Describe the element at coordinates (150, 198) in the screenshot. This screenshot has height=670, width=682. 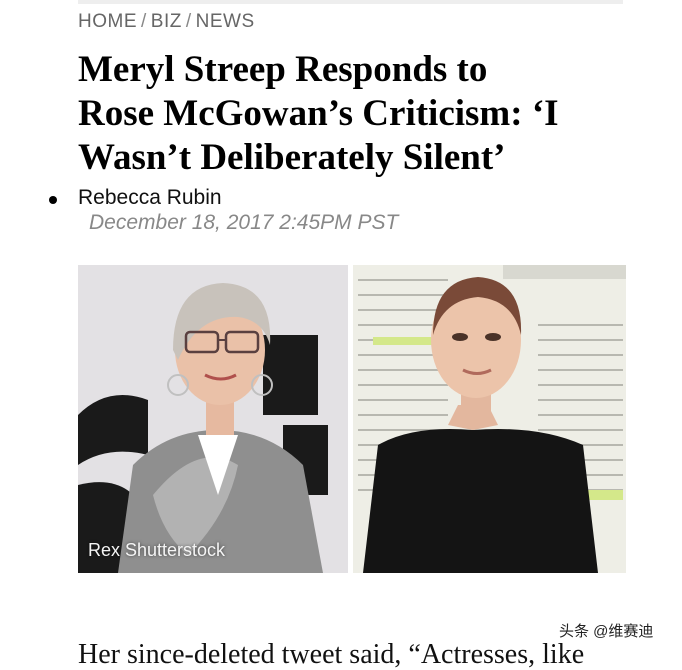
I see `author-name: Rebecca Rubin` at that location.